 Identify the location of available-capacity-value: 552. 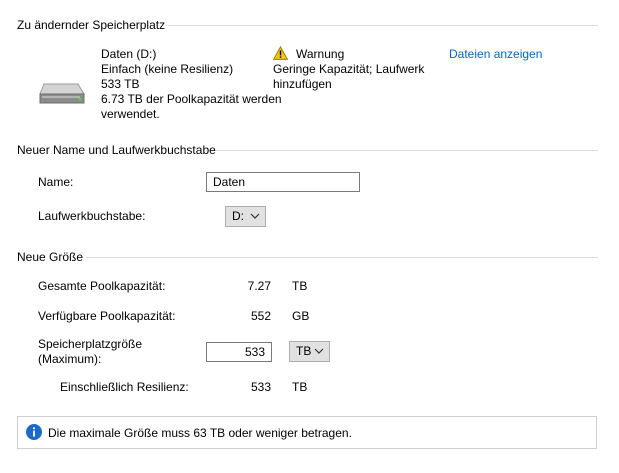
(260, 316).